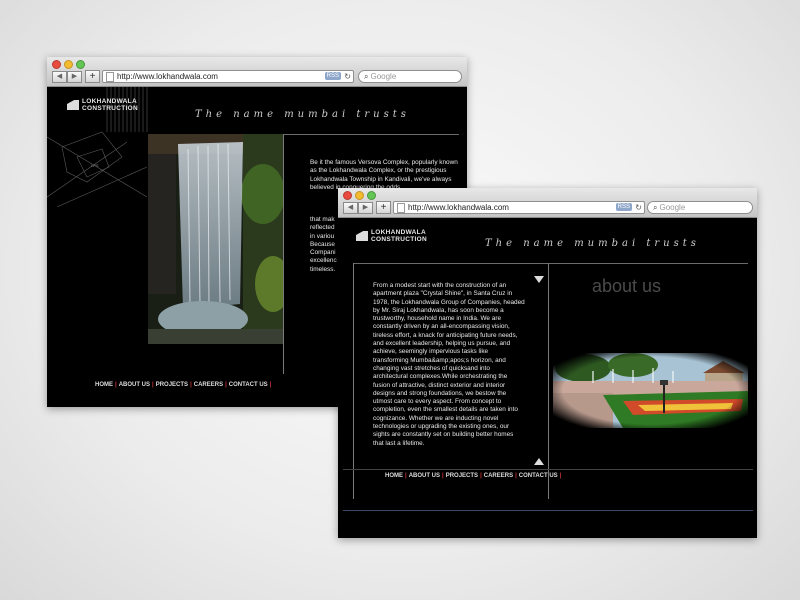 The image size is (800, 600). Describe the element at coordinates (650, 390) in the screenshot. I see `garden-image` at that location.